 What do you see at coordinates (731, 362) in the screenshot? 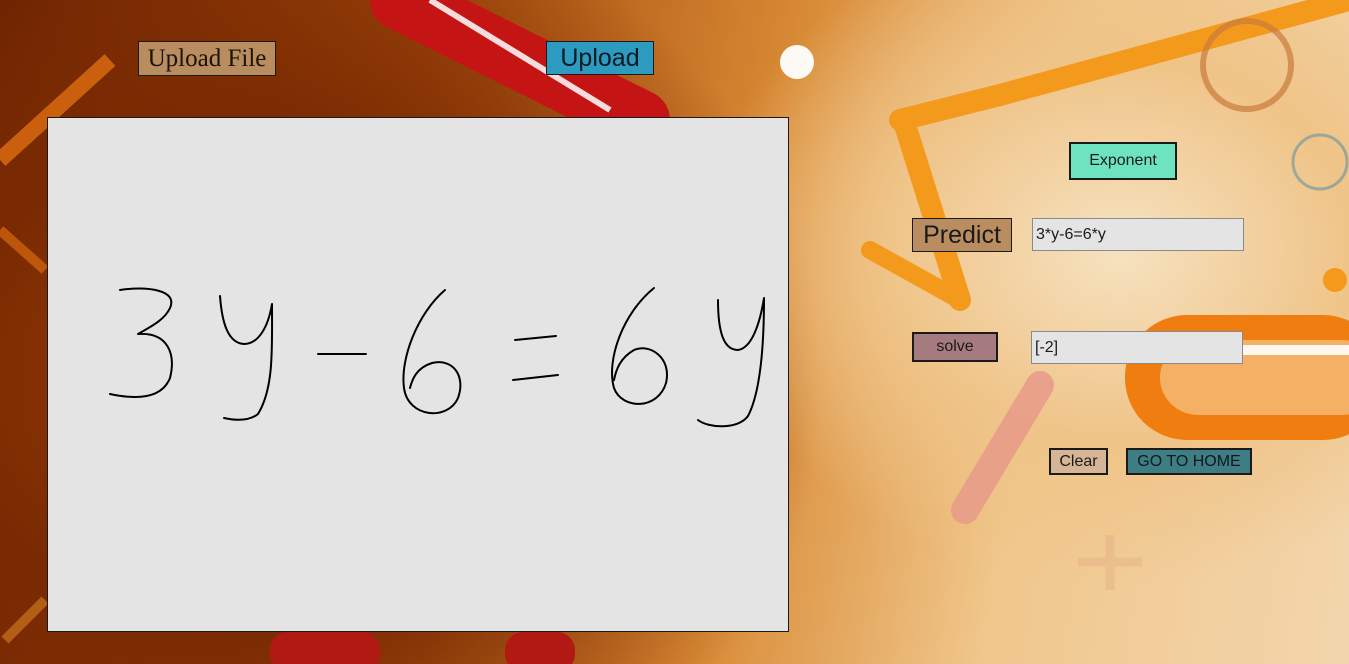
I see `handwritten-letter-y-second` at bounding box center [731, 362].